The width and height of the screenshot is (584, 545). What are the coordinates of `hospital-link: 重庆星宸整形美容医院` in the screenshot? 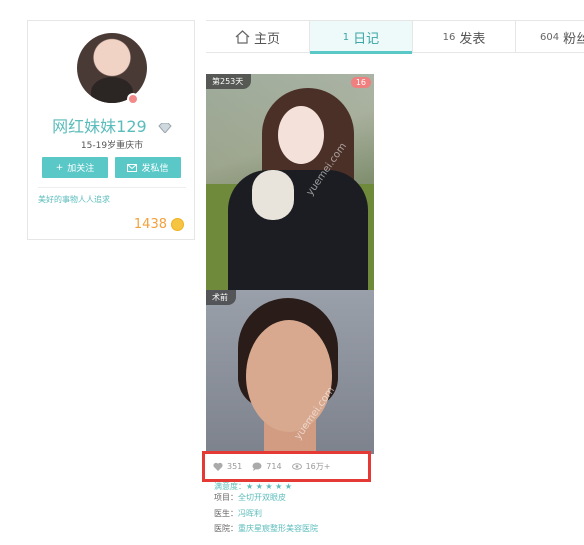 It's located at (278, 528).